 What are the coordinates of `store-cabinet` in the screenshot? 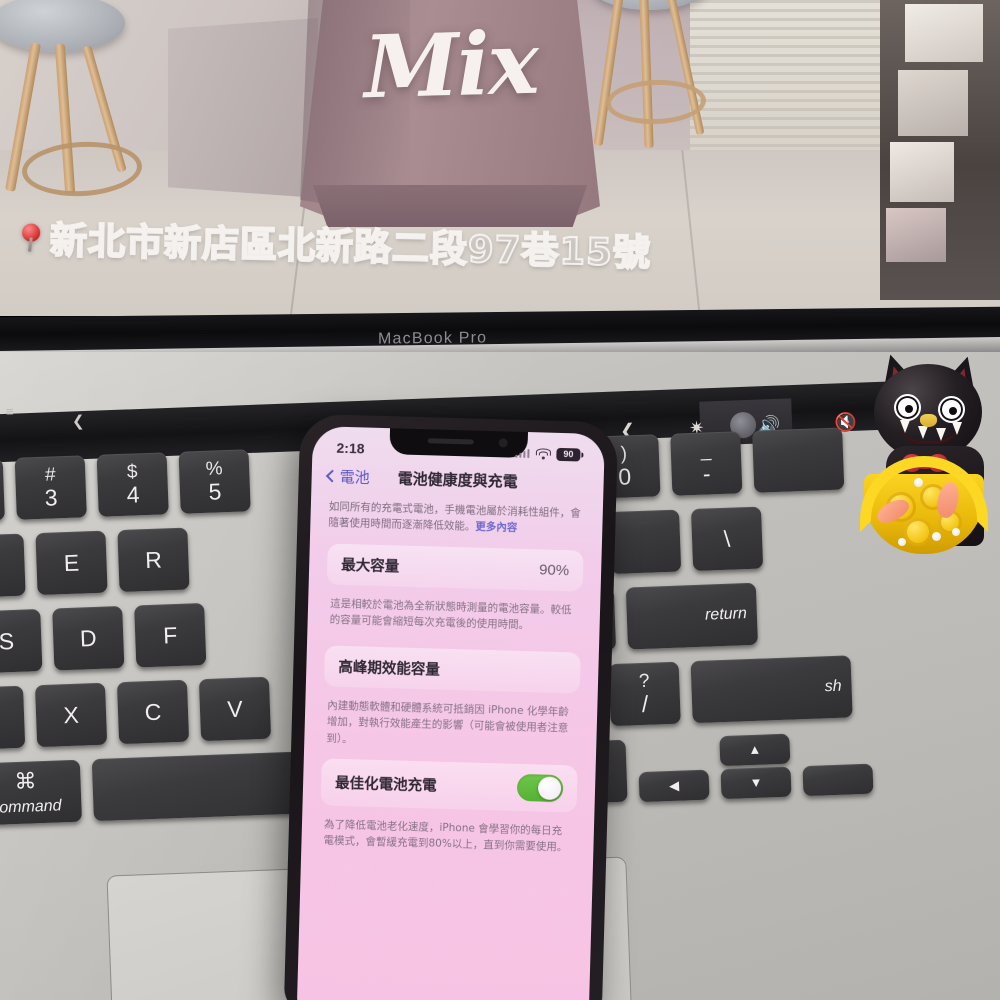 It's located at (243, 108).